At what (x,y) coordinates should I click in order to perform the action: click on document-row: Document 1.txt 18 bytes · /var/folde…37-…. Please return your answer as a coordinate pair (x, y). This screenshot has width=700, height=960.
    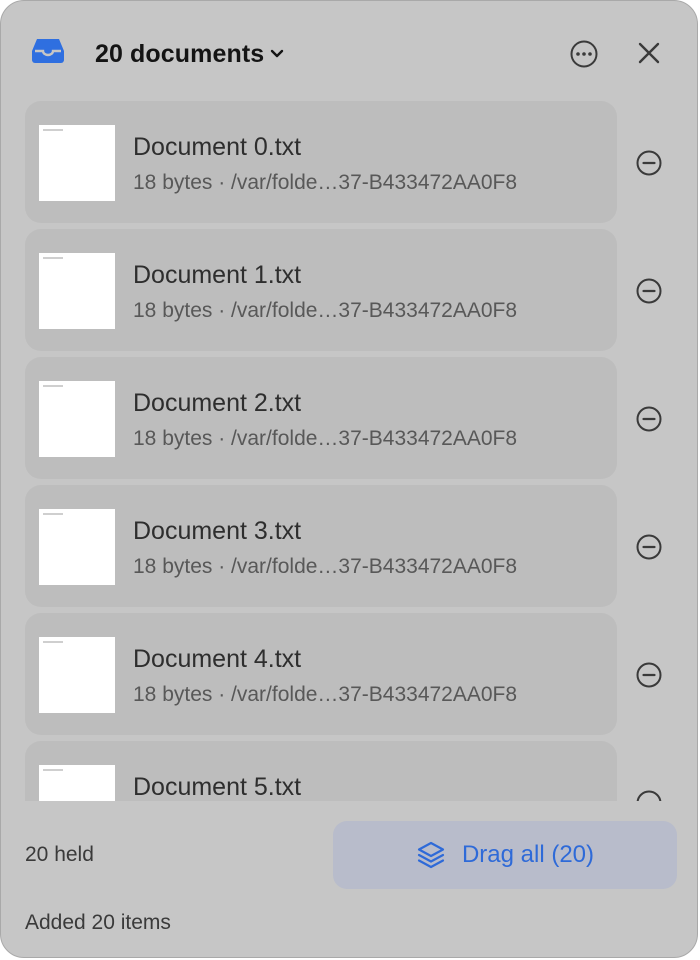
    Looking at the image, I should click on (321, 290).